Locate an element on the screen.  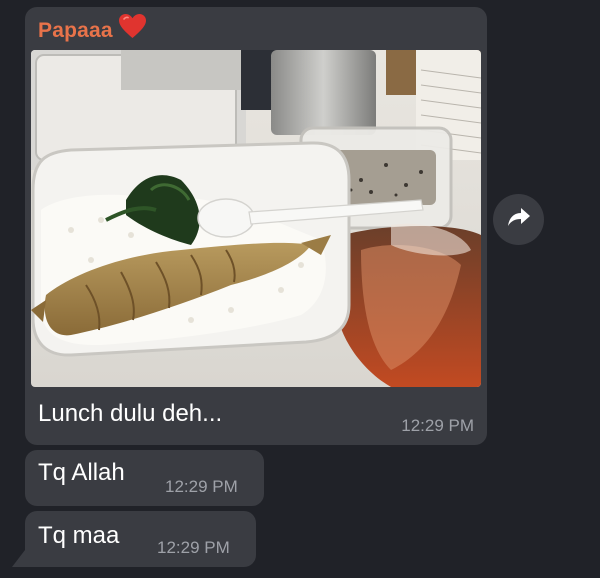
message-text: Tq Allah is located at coordinates (81, 473).